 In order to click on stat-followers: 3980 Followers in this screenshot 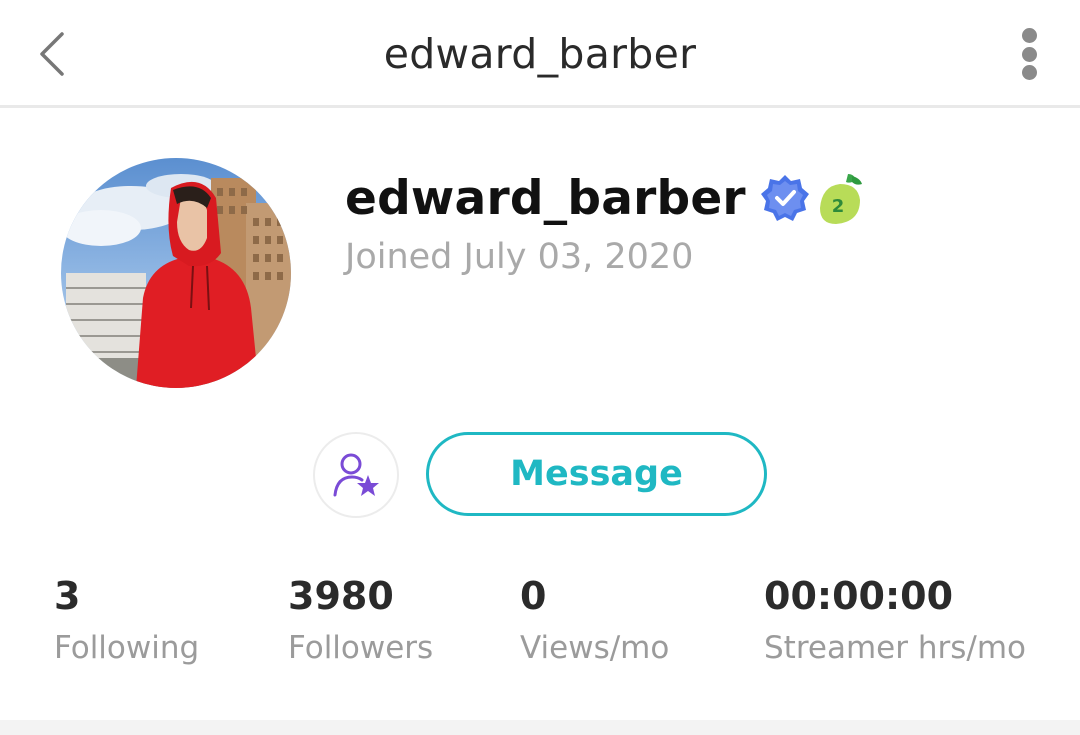, I will do `click(360, 620)`.